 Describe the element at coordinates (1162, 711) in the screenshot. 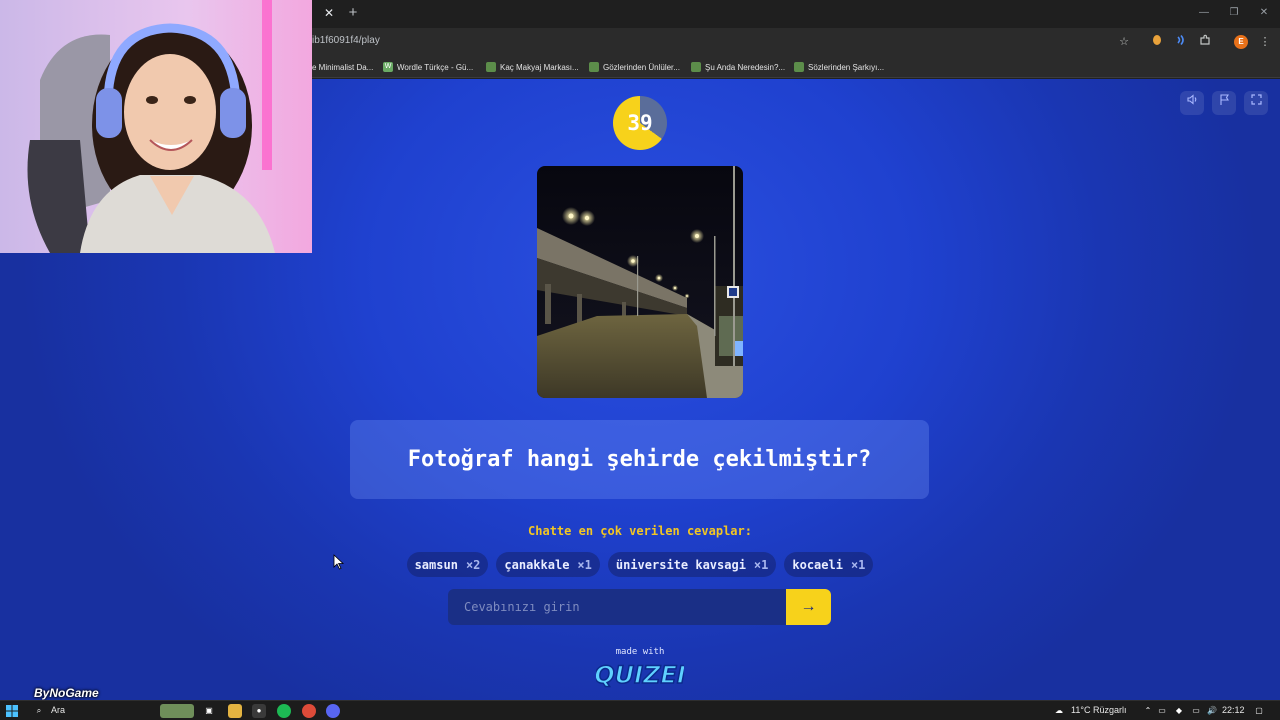

I see `tray-app-icon: ▭` at that location.